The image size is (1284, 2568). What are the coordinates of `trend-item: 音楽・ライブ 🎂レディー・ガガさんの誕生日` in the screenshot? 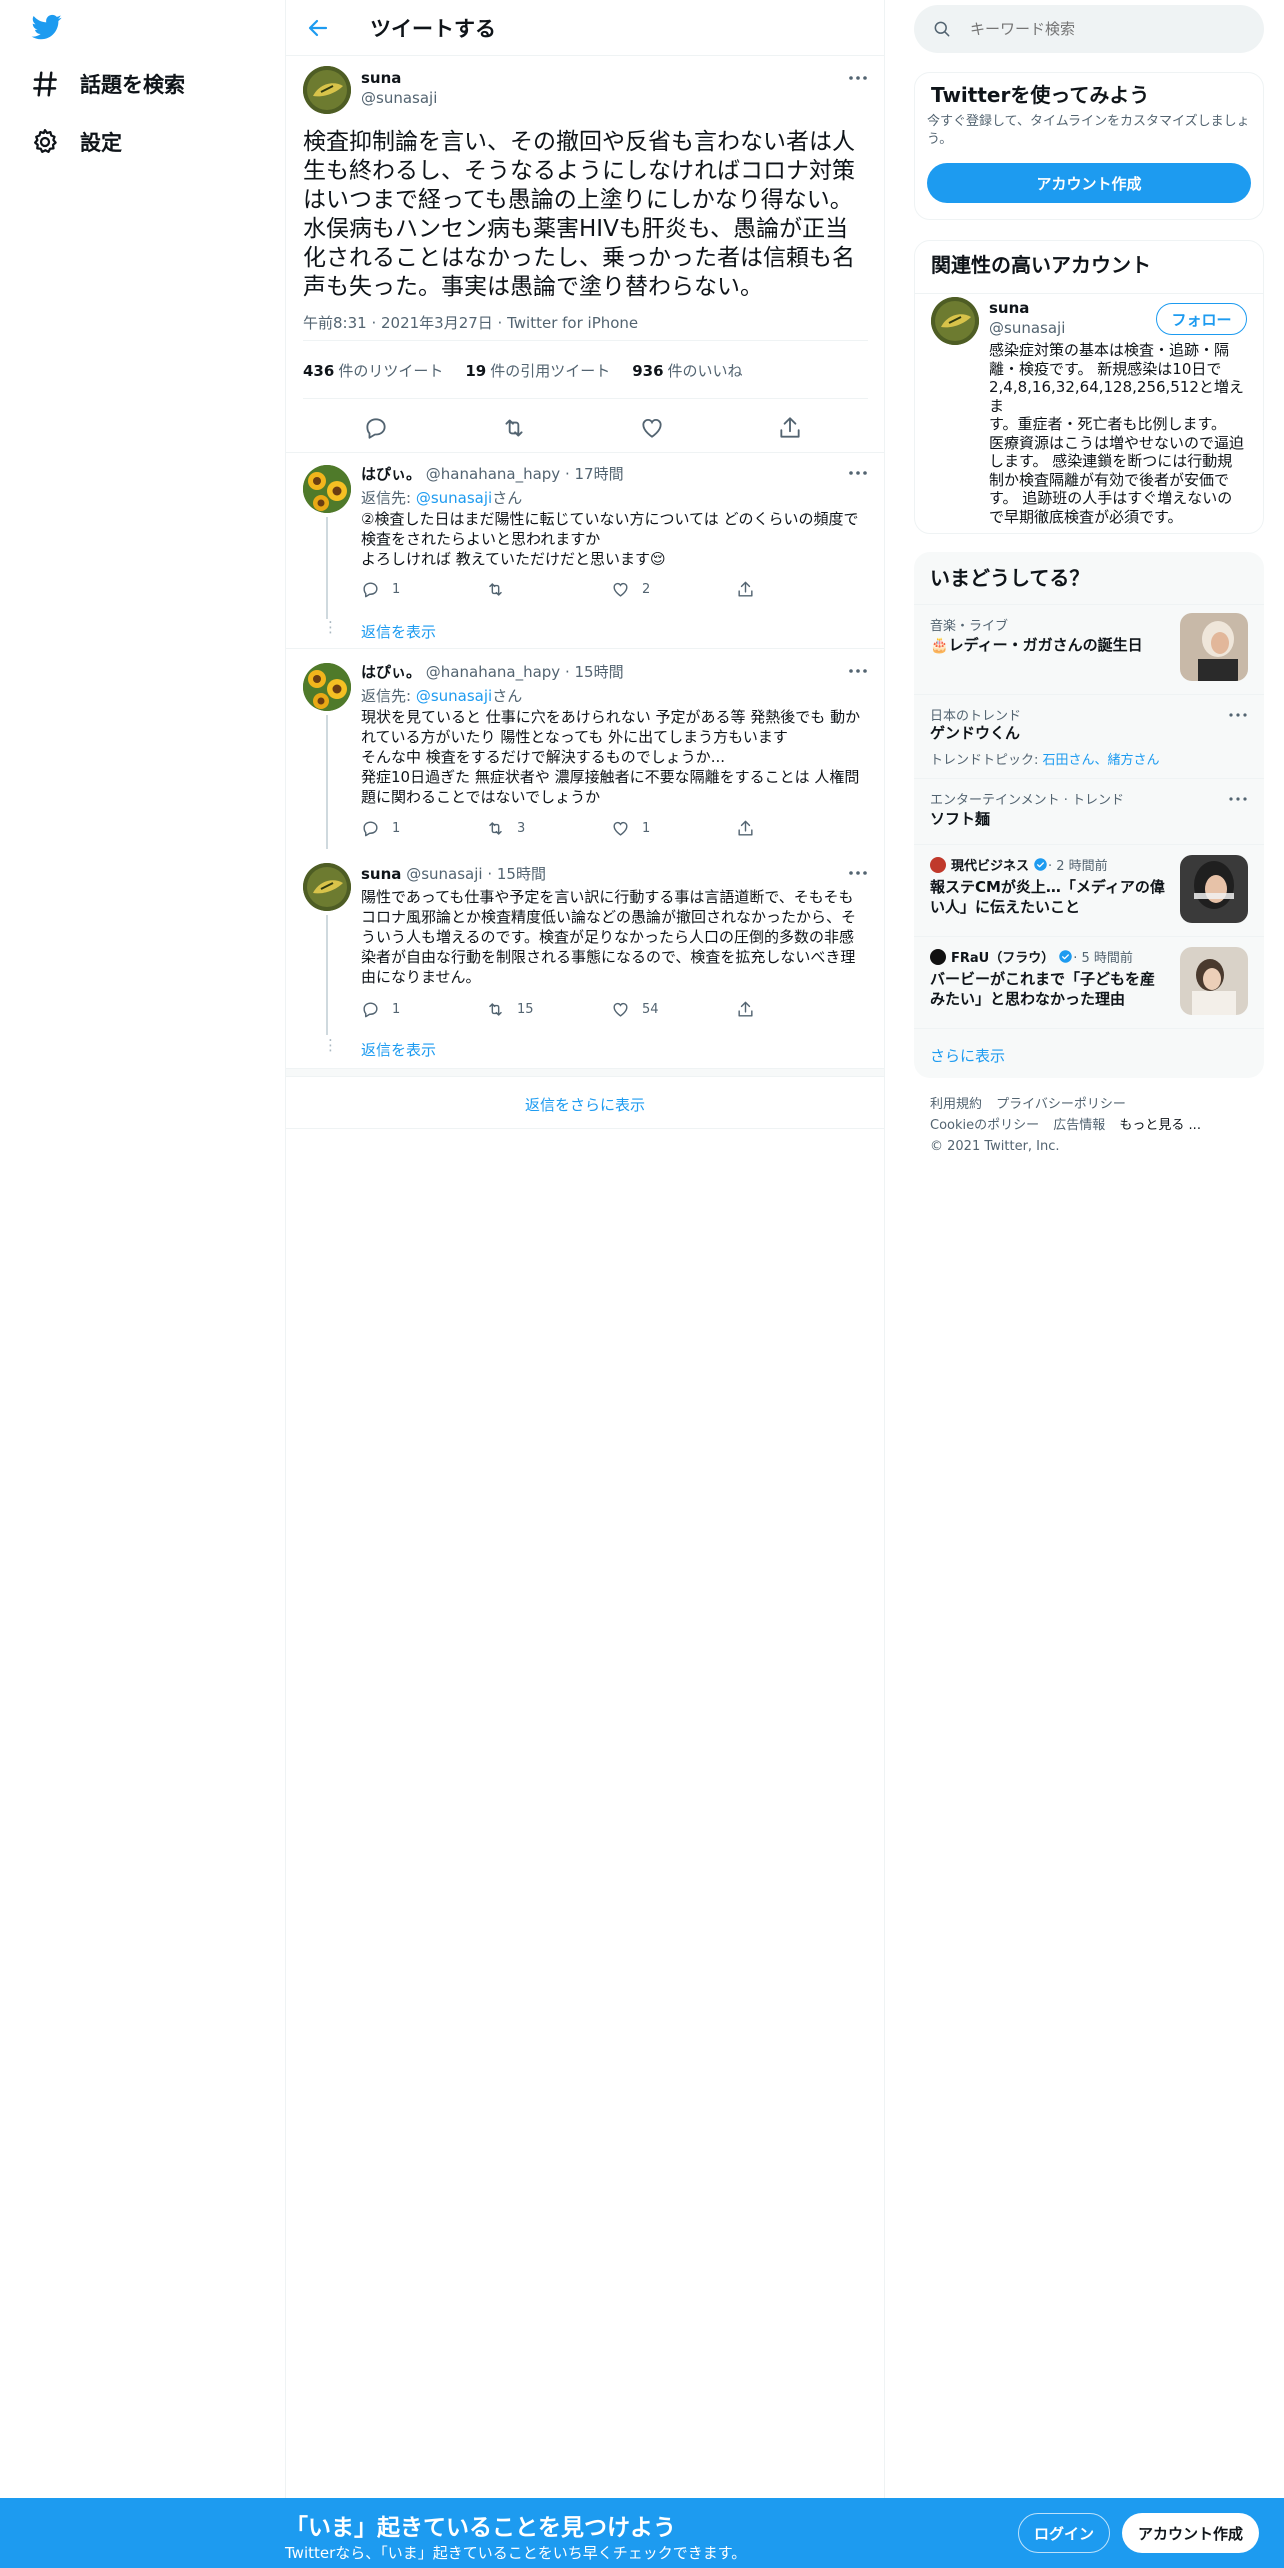 It's located at (1089, 649).